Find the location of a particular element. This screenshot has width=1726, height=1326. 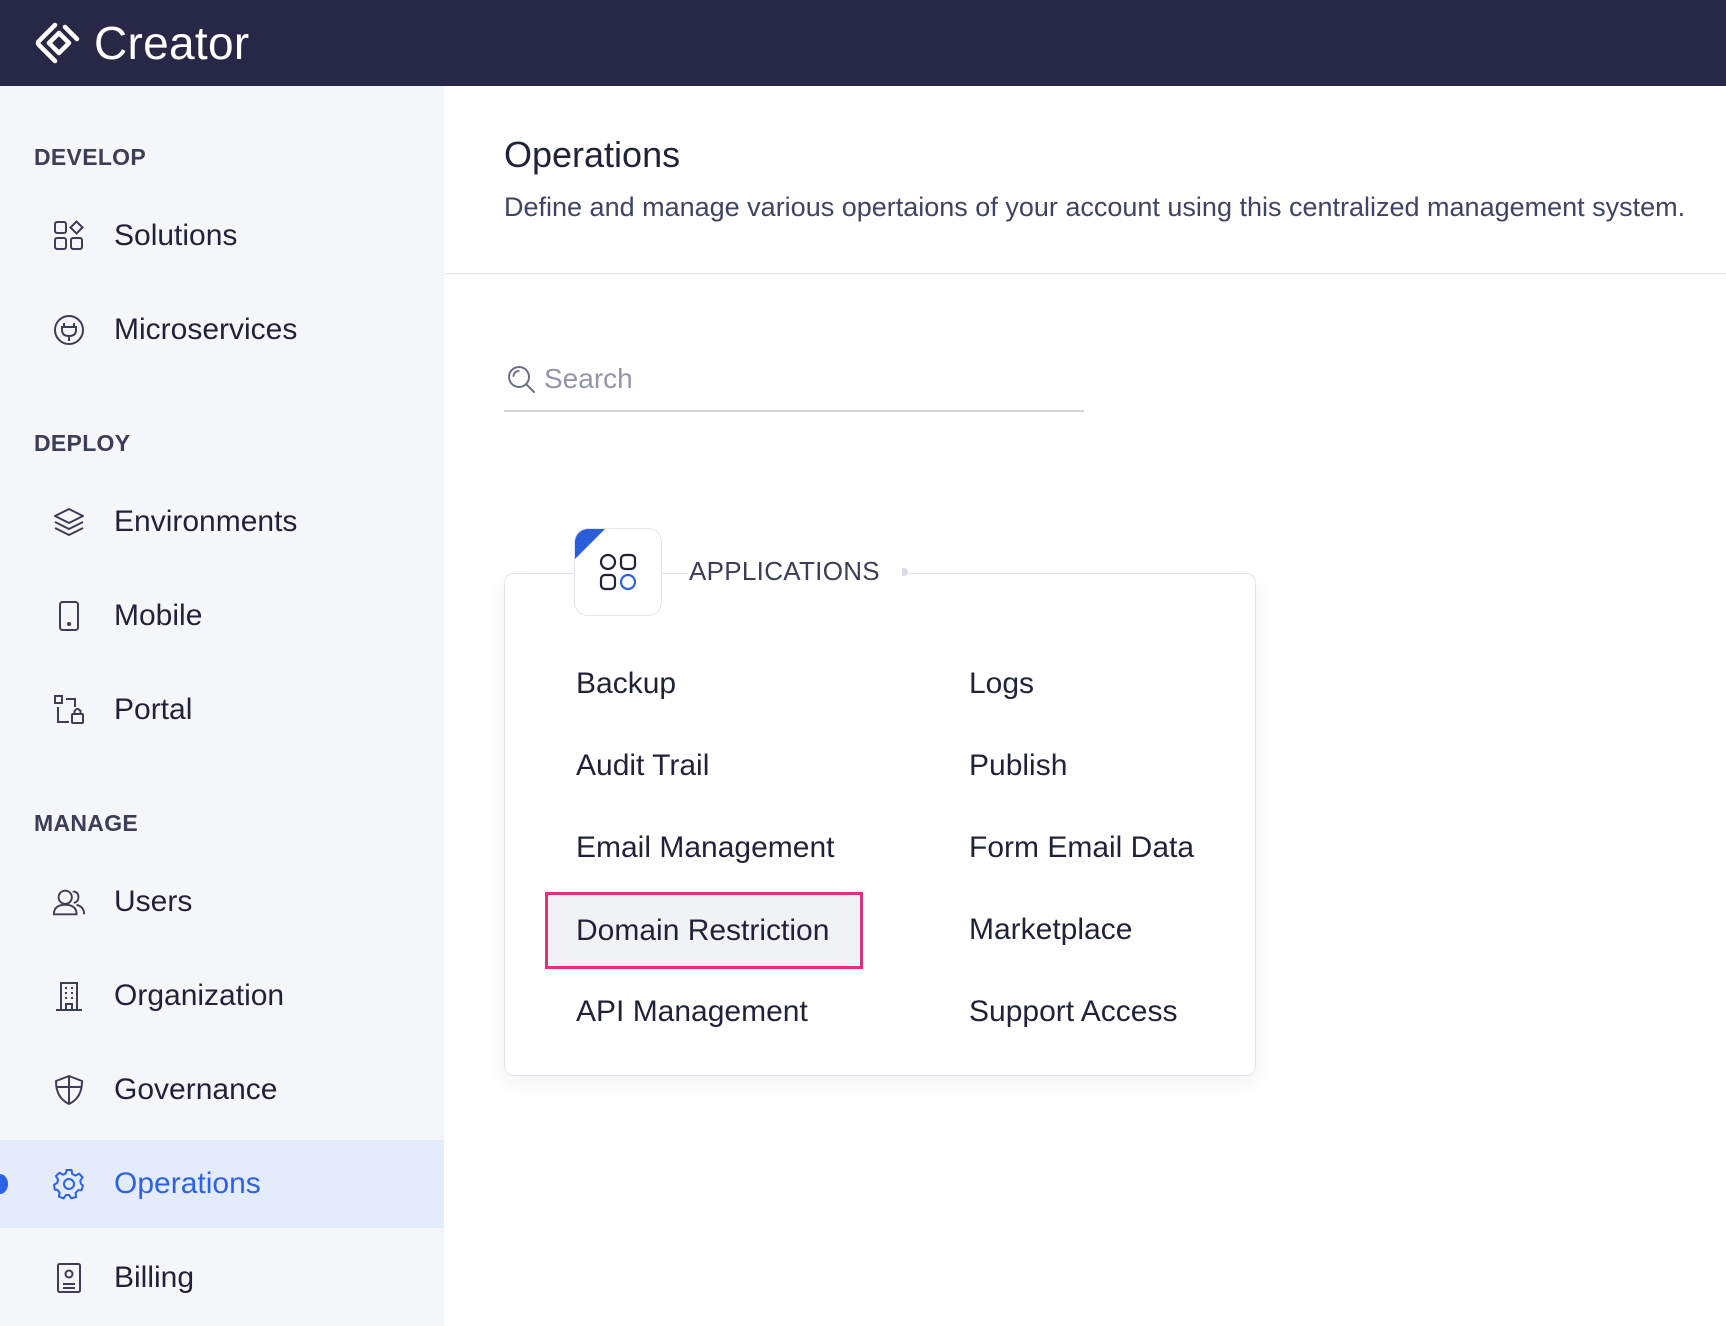

header-divider is located at coordinates (1085, 273).